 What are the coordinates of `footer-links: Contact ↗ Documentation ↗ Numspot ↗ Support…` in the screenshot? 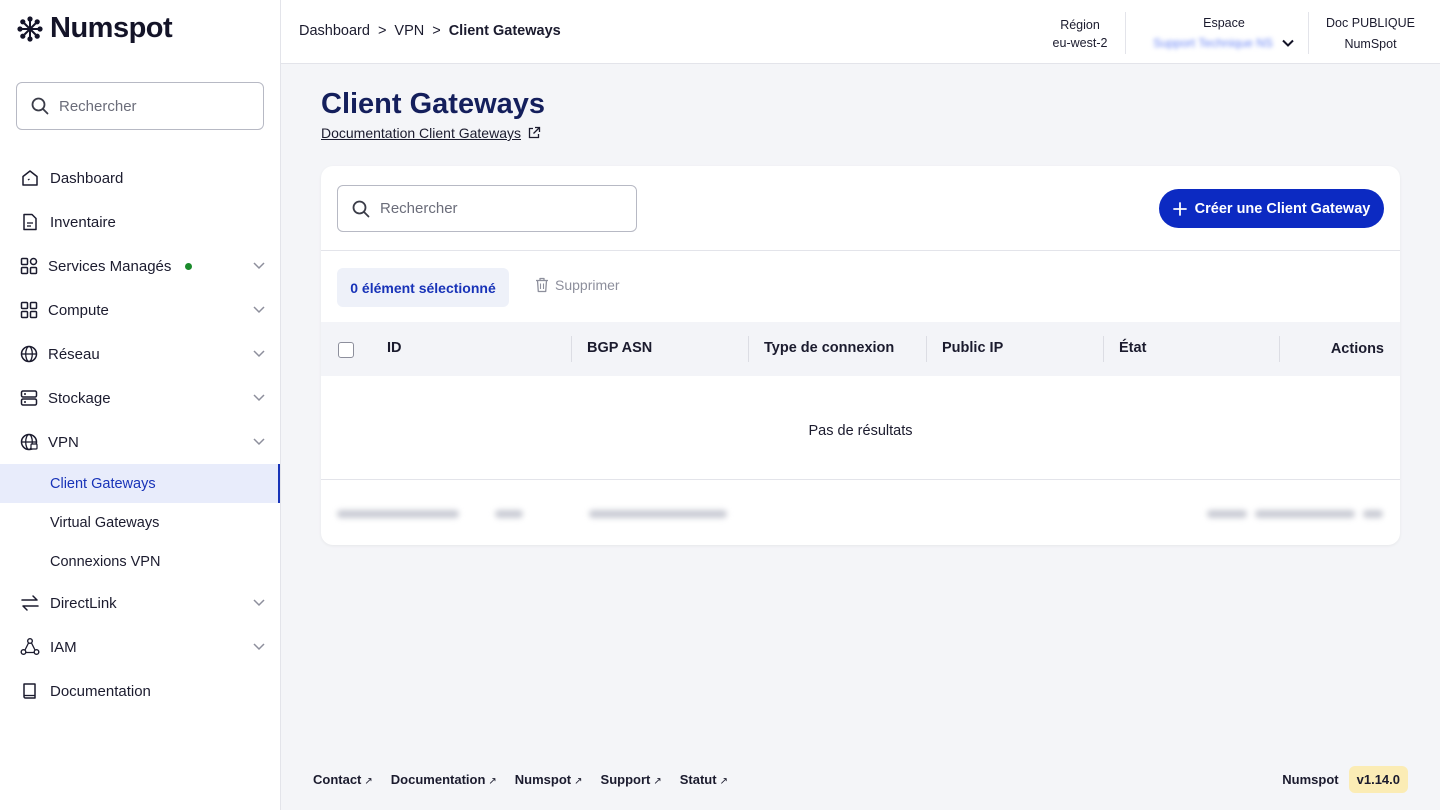 It's located at (520, 779).